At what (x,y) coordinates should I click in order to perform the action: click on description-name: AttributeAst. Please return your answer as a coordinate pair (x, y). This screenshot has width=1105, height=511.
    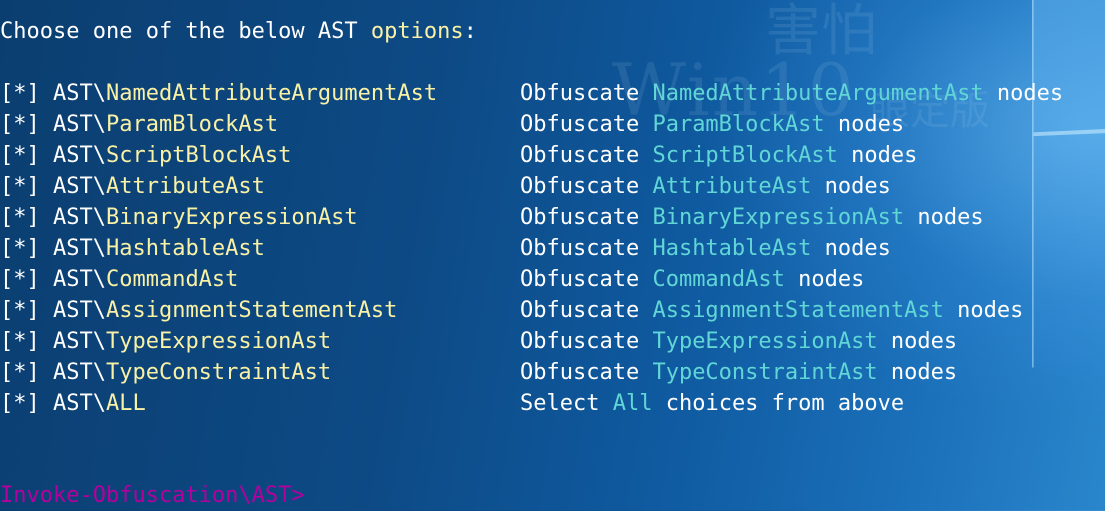
    Looking at the image, I should click on (732, 186).